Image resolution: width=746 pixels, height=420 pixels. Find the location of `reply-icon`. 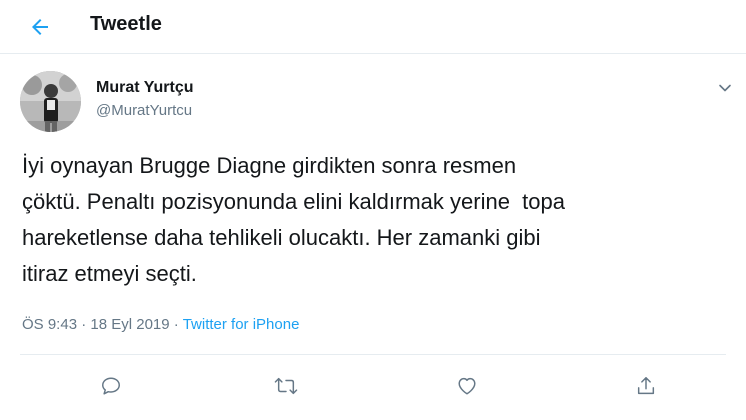

reply-icon is located at coordinates (111, 386).